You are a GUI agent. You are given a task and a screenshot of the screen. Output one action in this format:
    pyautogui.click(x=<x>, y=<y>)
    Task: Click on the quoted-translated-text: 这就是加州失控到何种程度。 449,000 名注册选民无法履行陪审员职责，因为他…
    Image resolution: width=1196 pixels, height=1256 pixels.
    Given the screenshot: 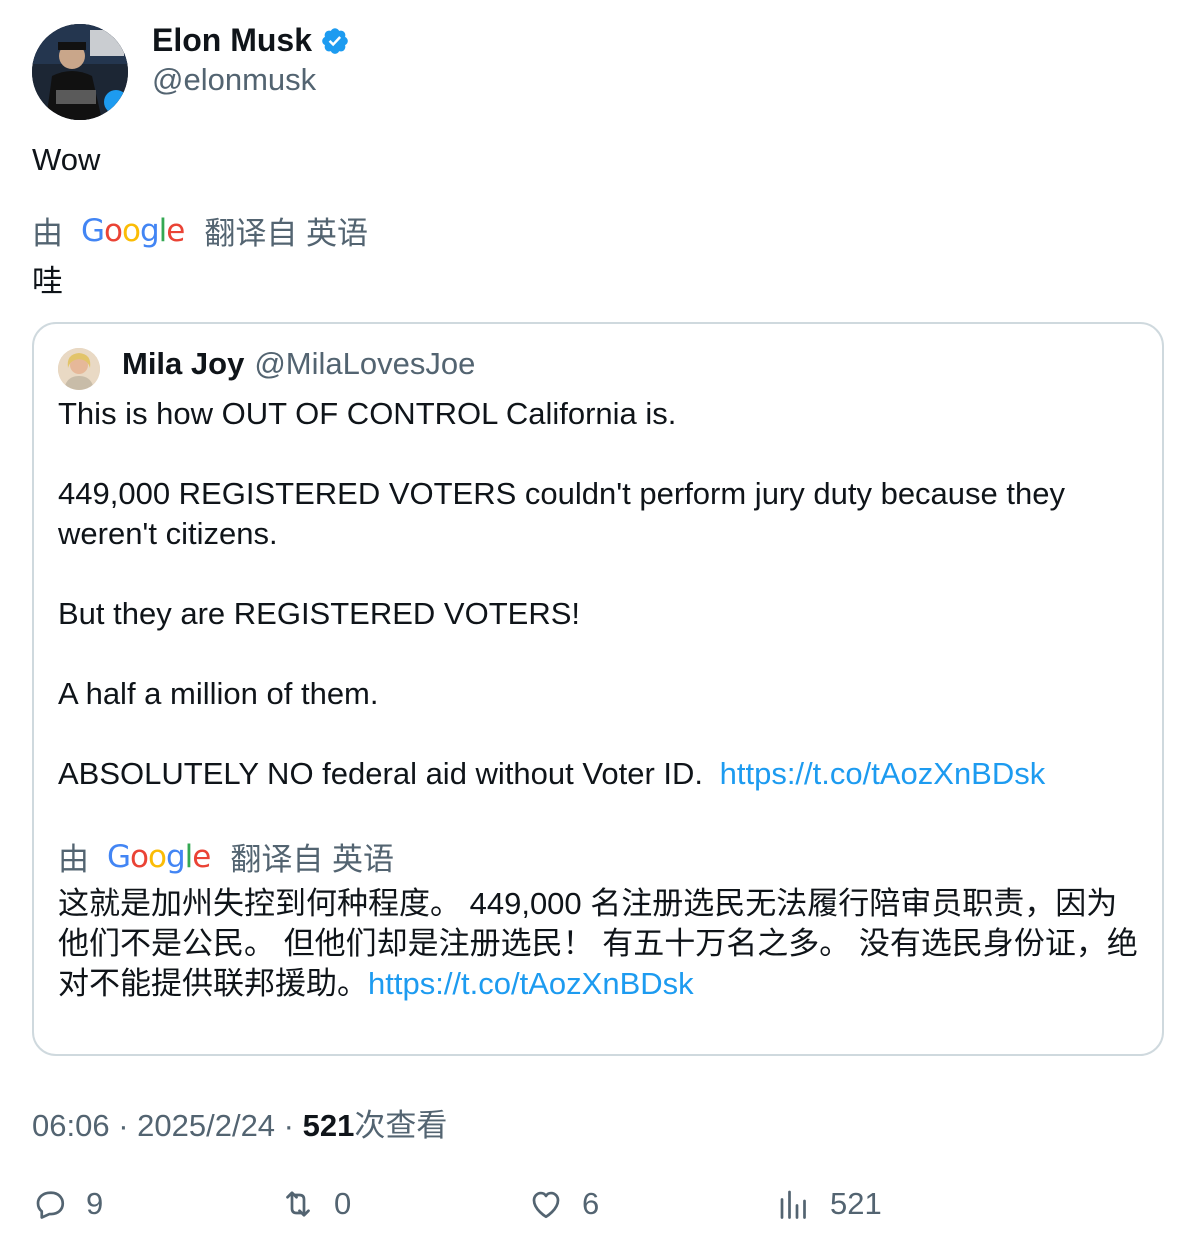 What is the action you would take?
    pyautogui.click(x=598, y=944)
    